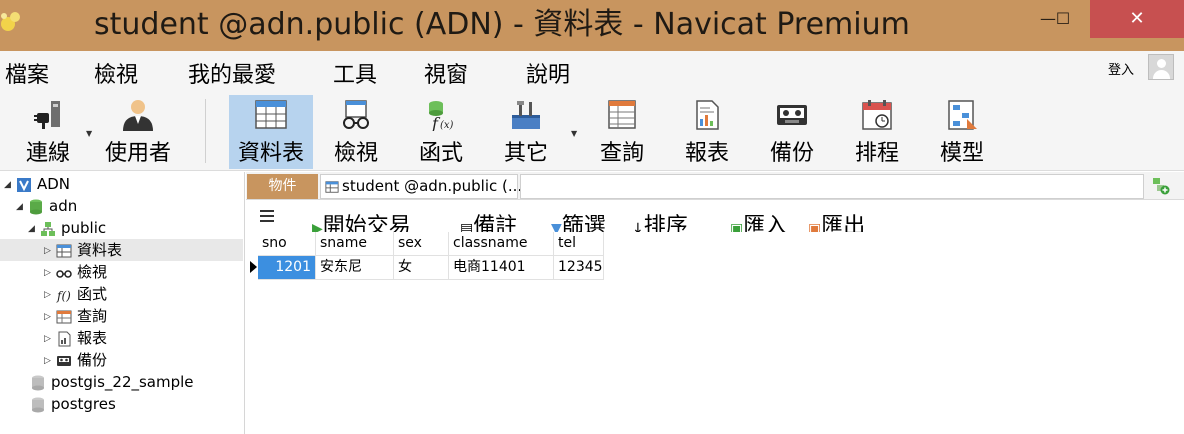  Describe the element at coordinates (75, 338) in the screenshot. I see `tree-item-reports: ▷ 報表` at that location.